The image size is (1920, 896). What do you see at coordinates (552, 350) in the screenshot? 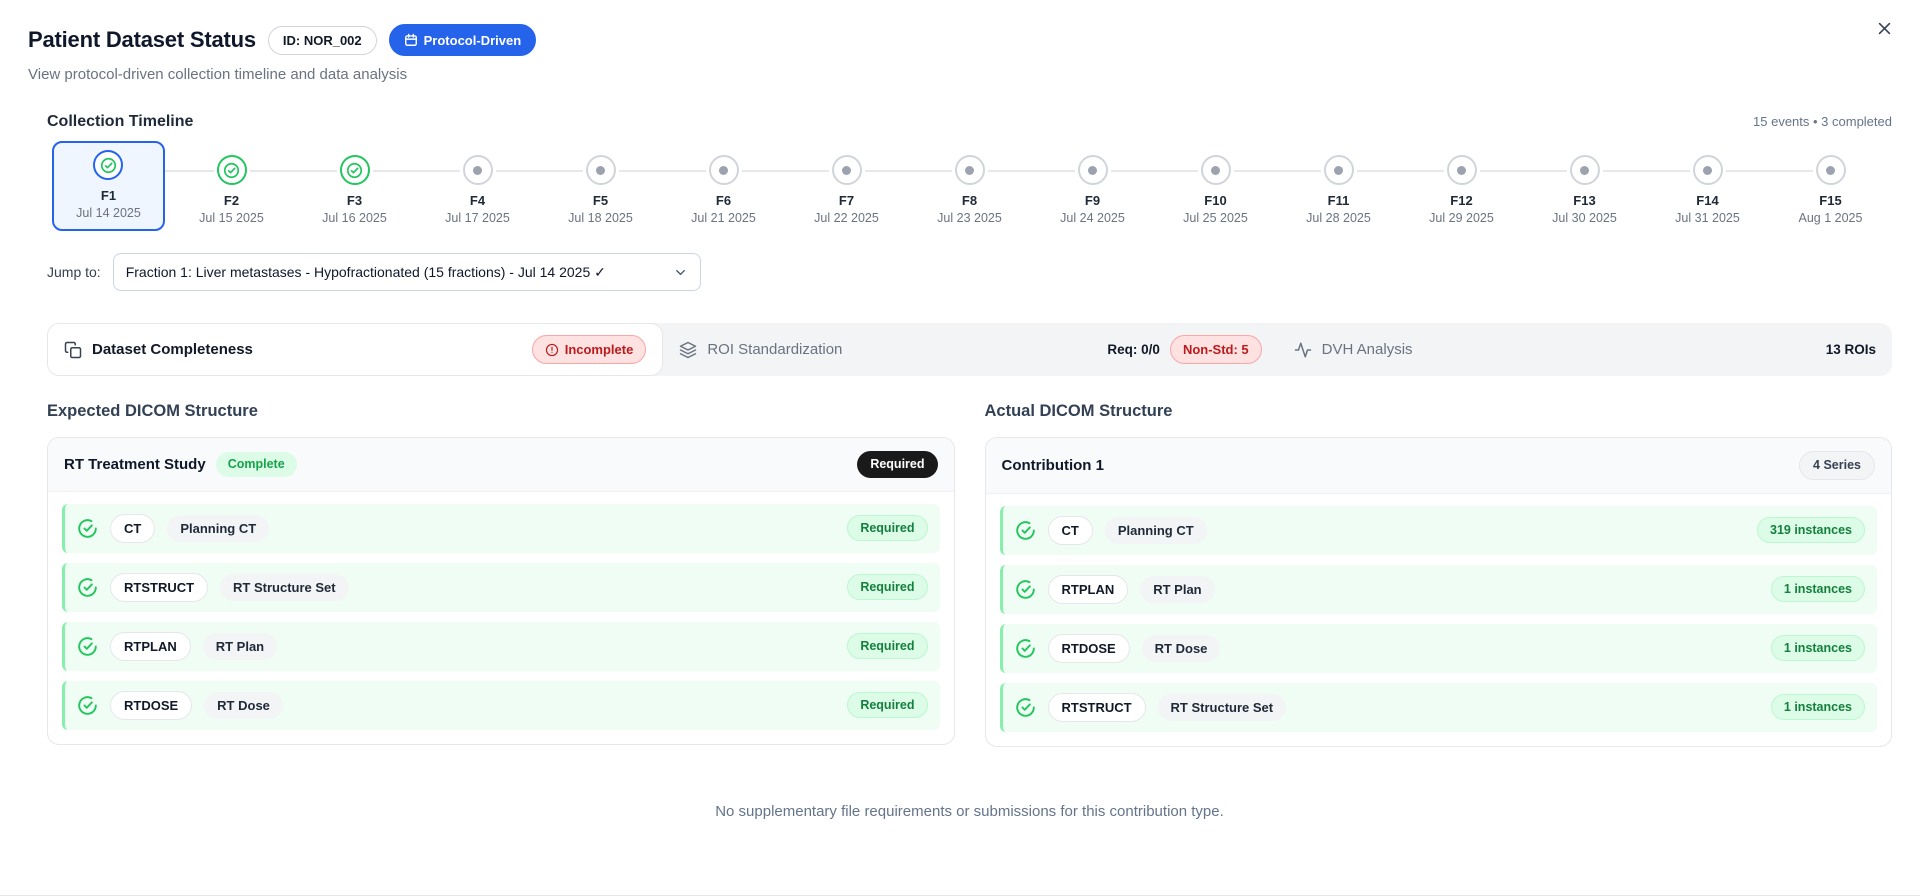
I see `alert-circle-icon` at bounding box center [552, 350].